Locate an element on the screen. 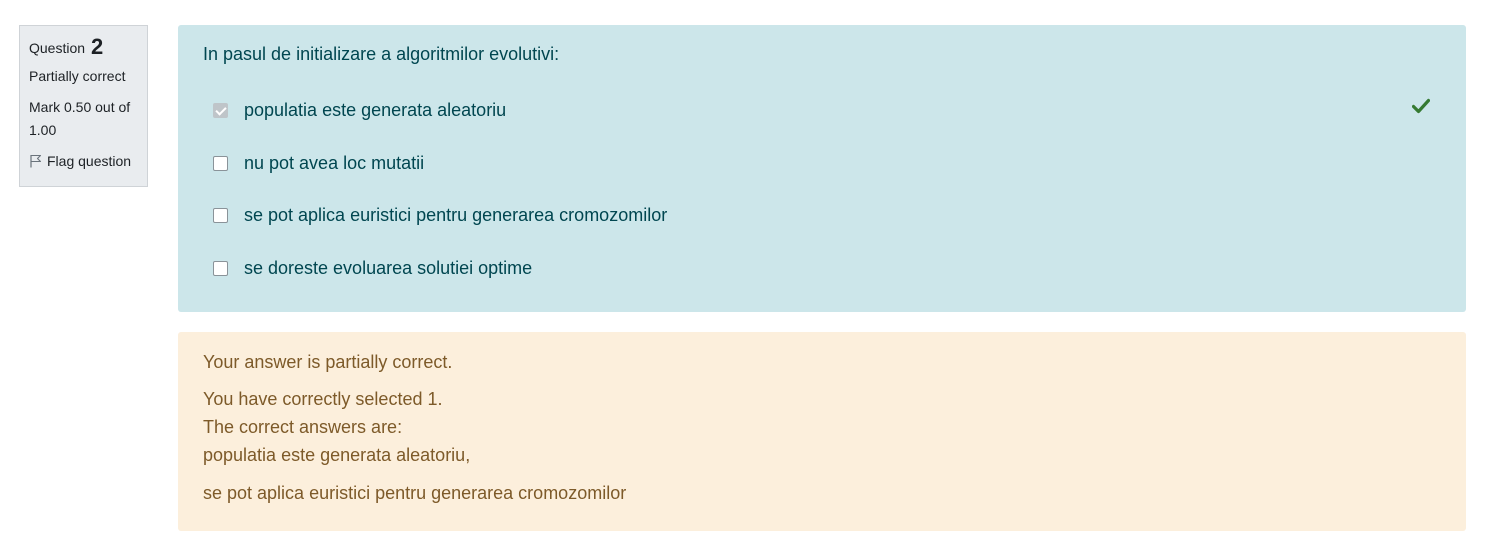 The height and width of the screenshot is (547, 1509). feedback-correct-answer-1: populatia este generata aleatoriu, is located at coordinates (337, 455).